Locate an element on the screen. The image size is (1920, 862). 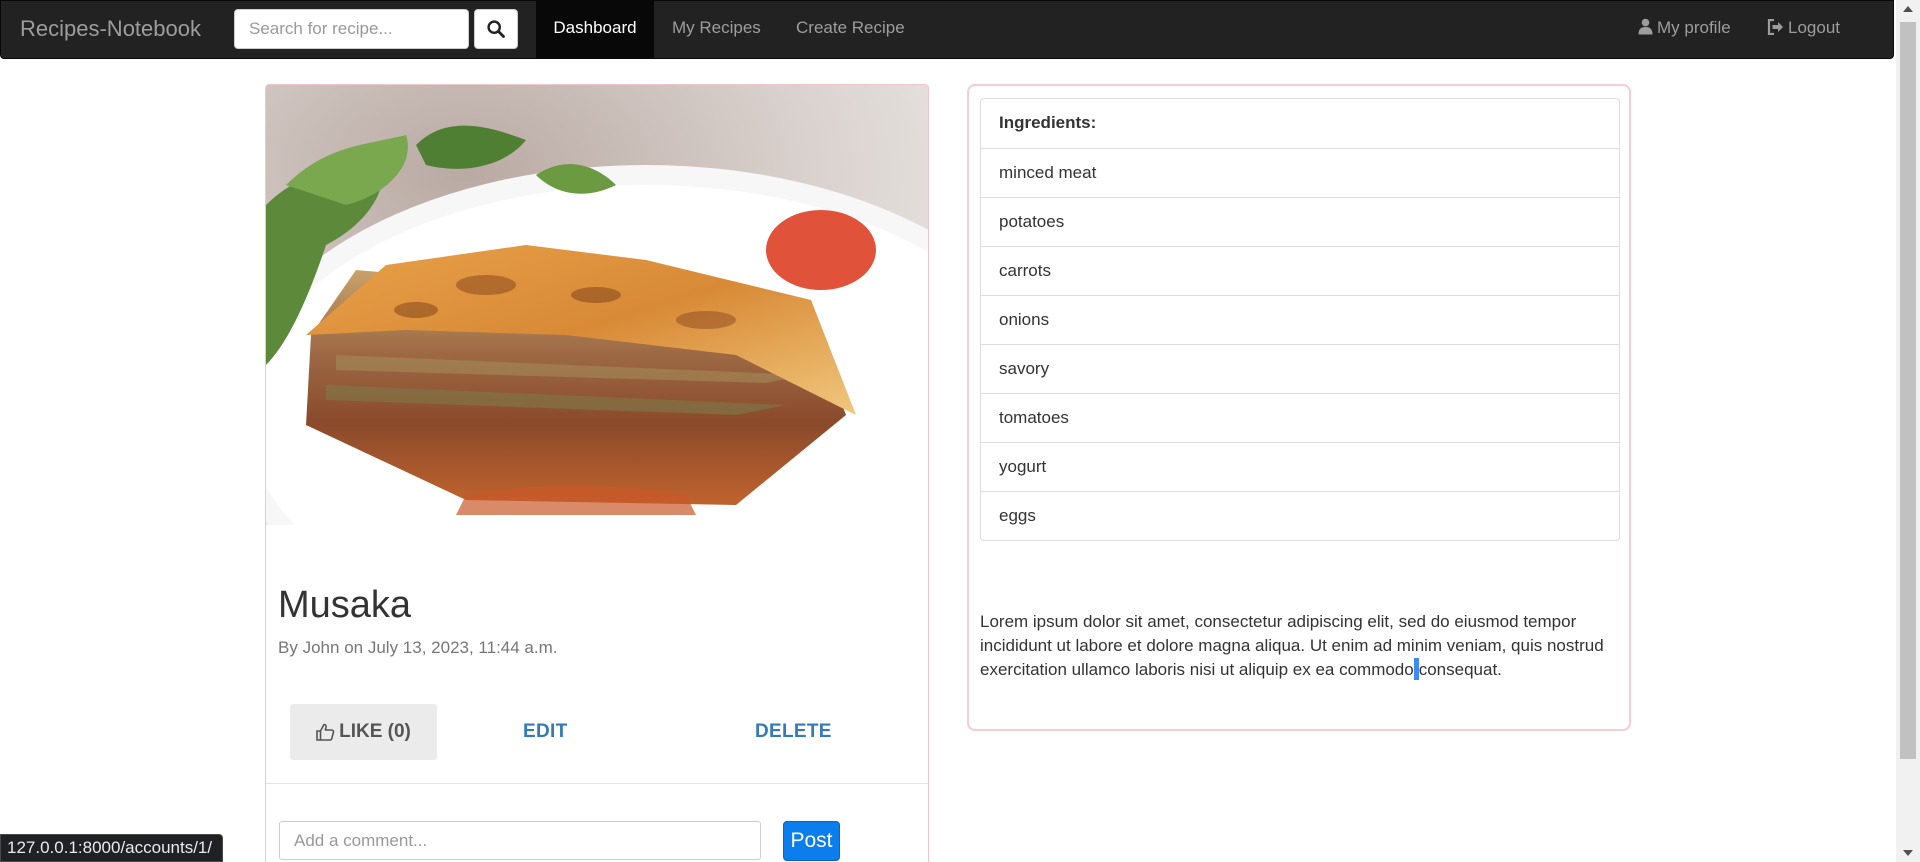
scrollbar-thumb is located at coordinates (1908, 390).